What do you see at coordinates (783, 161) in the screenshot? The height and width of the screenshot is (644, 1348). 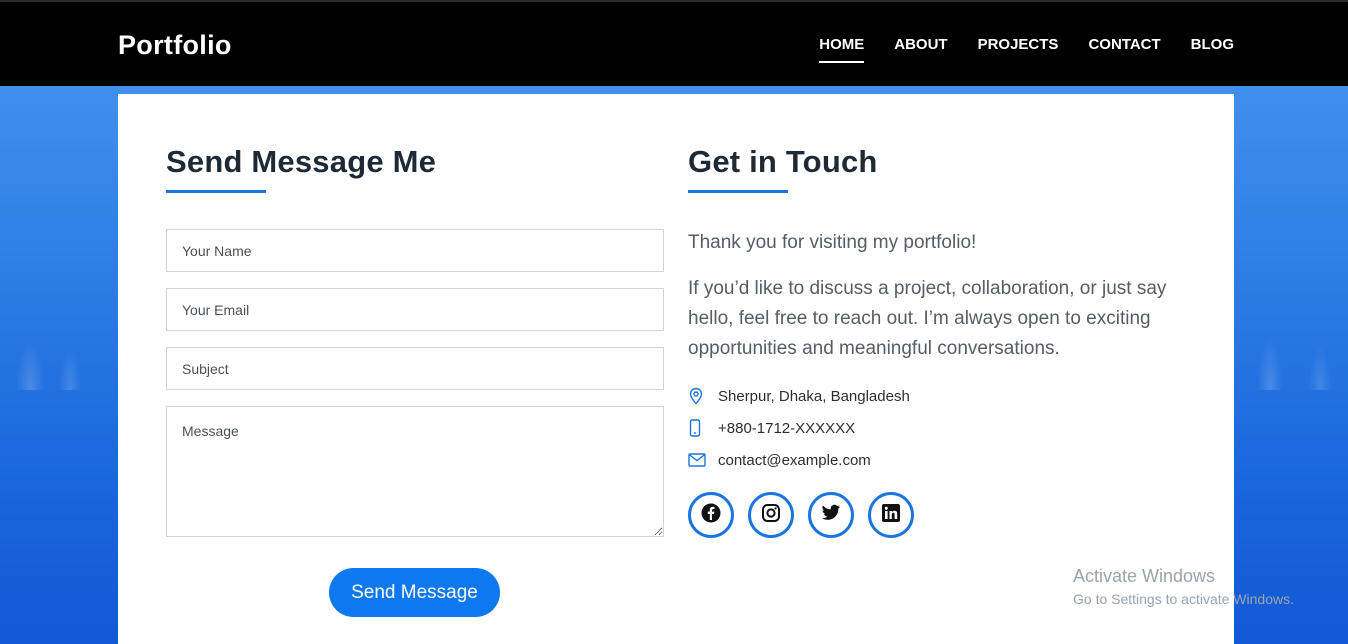 I see `contact-heading: Get in Touch` at bounding box center [783, 161].